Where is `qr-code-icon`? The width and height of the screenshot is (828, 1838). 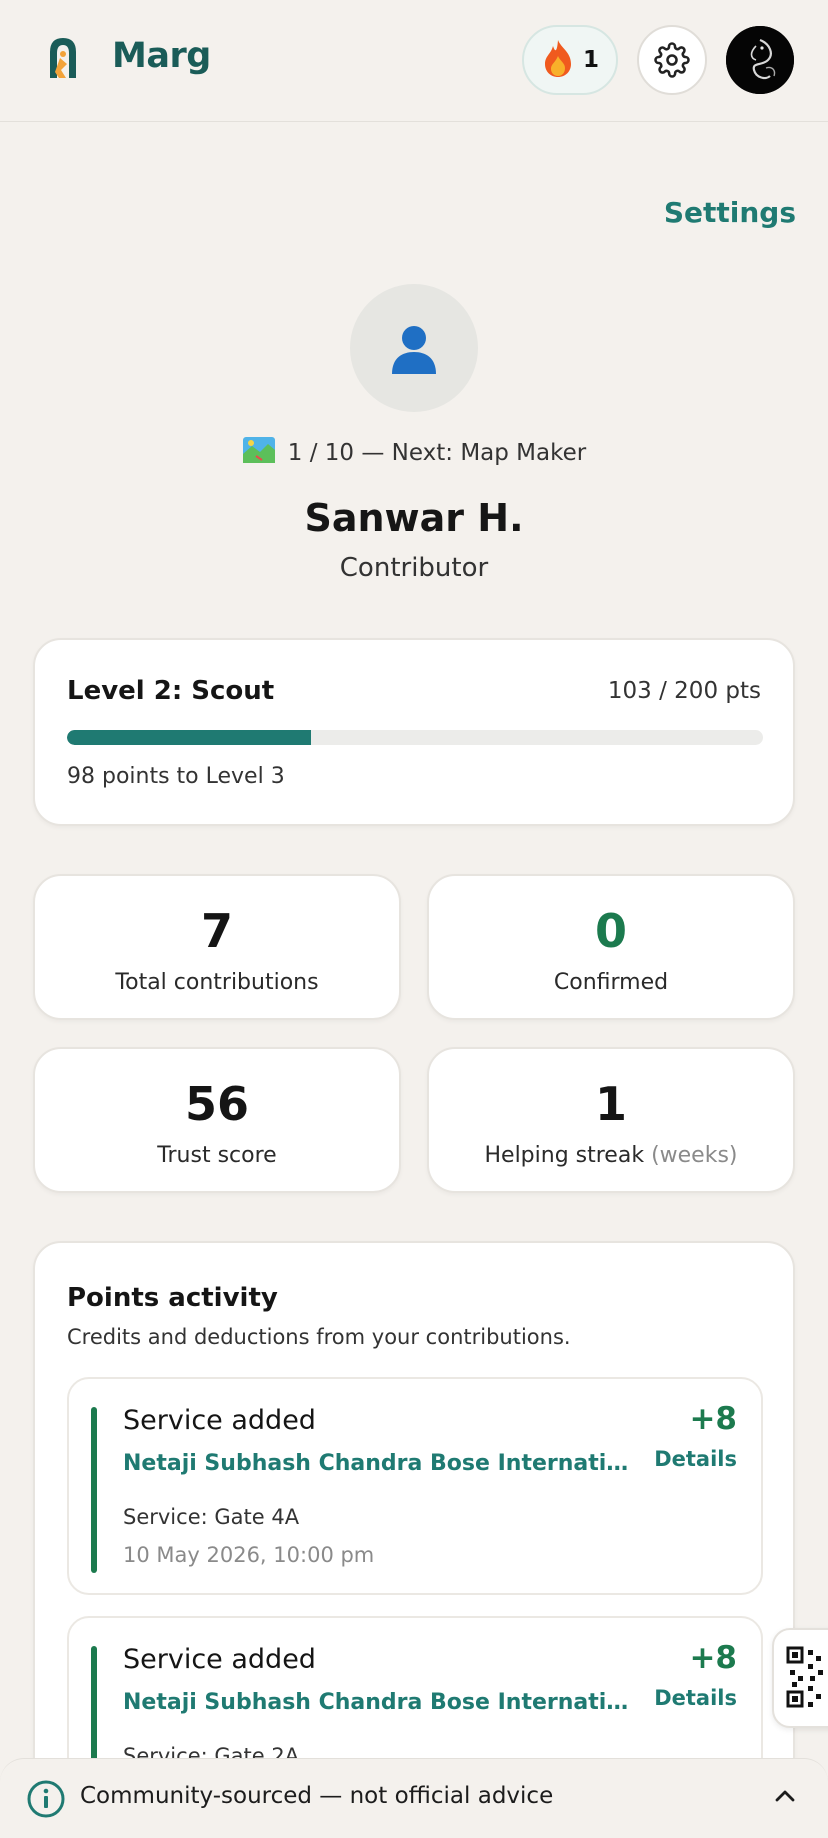 qr-code-icon is located at coordinates (804, 1677).